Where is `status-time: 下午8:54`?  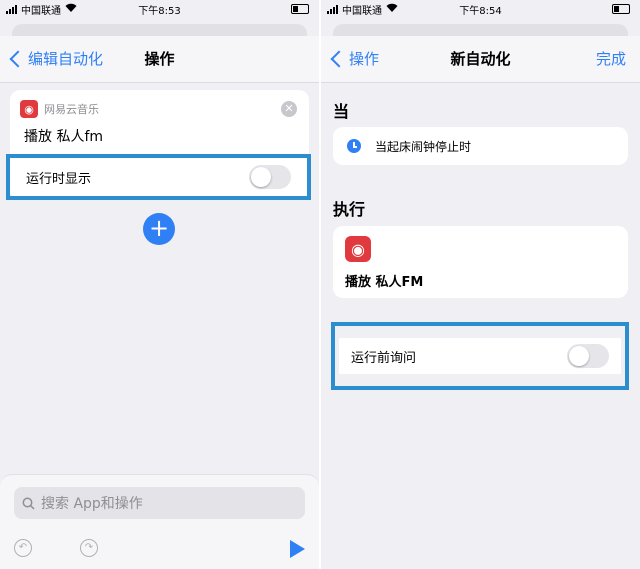 status-time: 下午8:54 is located at coordinates (480, 11).